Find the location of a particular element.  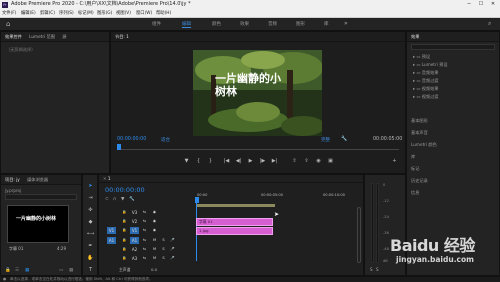

solo-right-button: S is located at coordinates (377, 269).